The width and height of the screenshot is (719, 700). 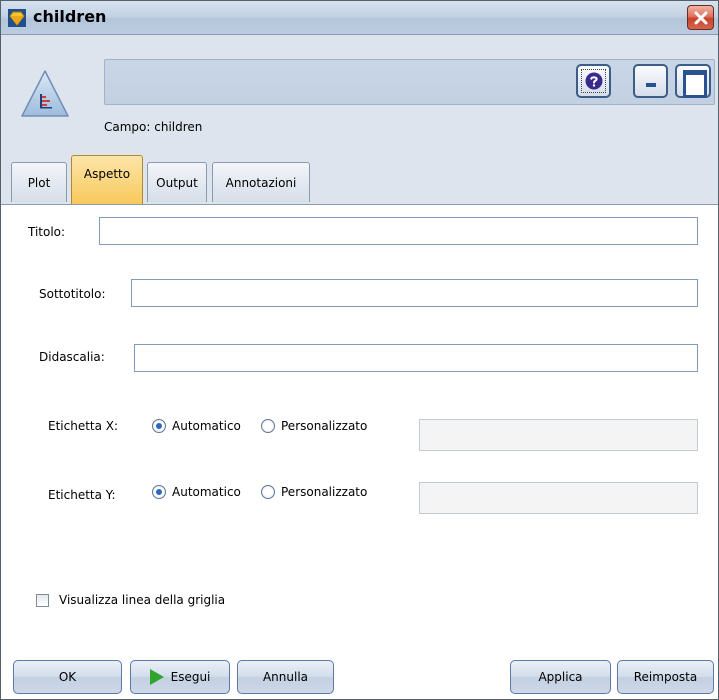 What do you see at coordinates (190, 677) in the screenshot?
I see `run-button-label: Esegui` at bounding box center [190, 677].